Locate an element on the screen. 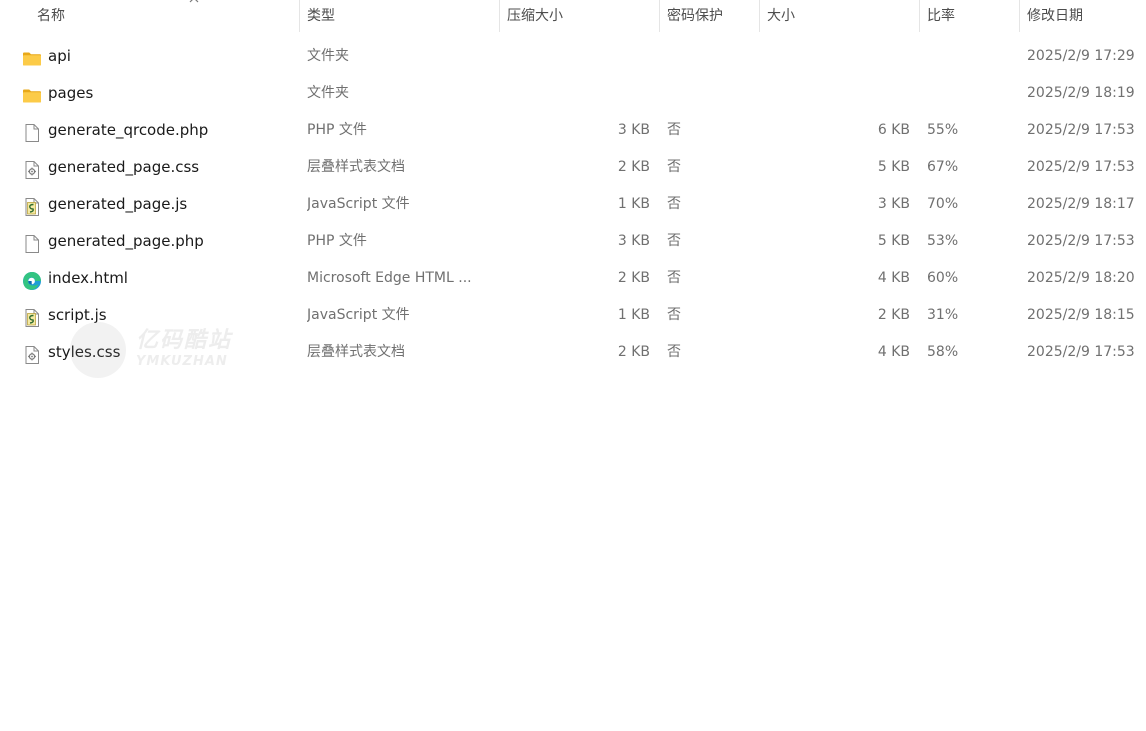 The image size is (1146, 731). file-name-cell: index.html is located at coordinates (160, 278).